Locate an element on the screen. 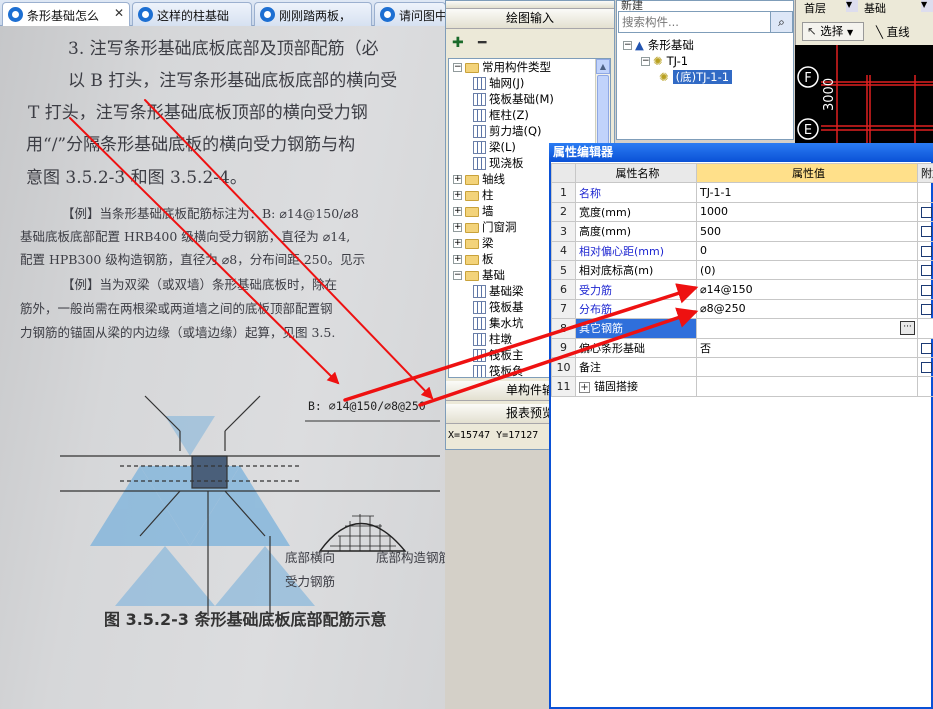 Image resolution: width=933 pixels, height=709 pixels. property-value: 0 is located at coordinates (807, 250).